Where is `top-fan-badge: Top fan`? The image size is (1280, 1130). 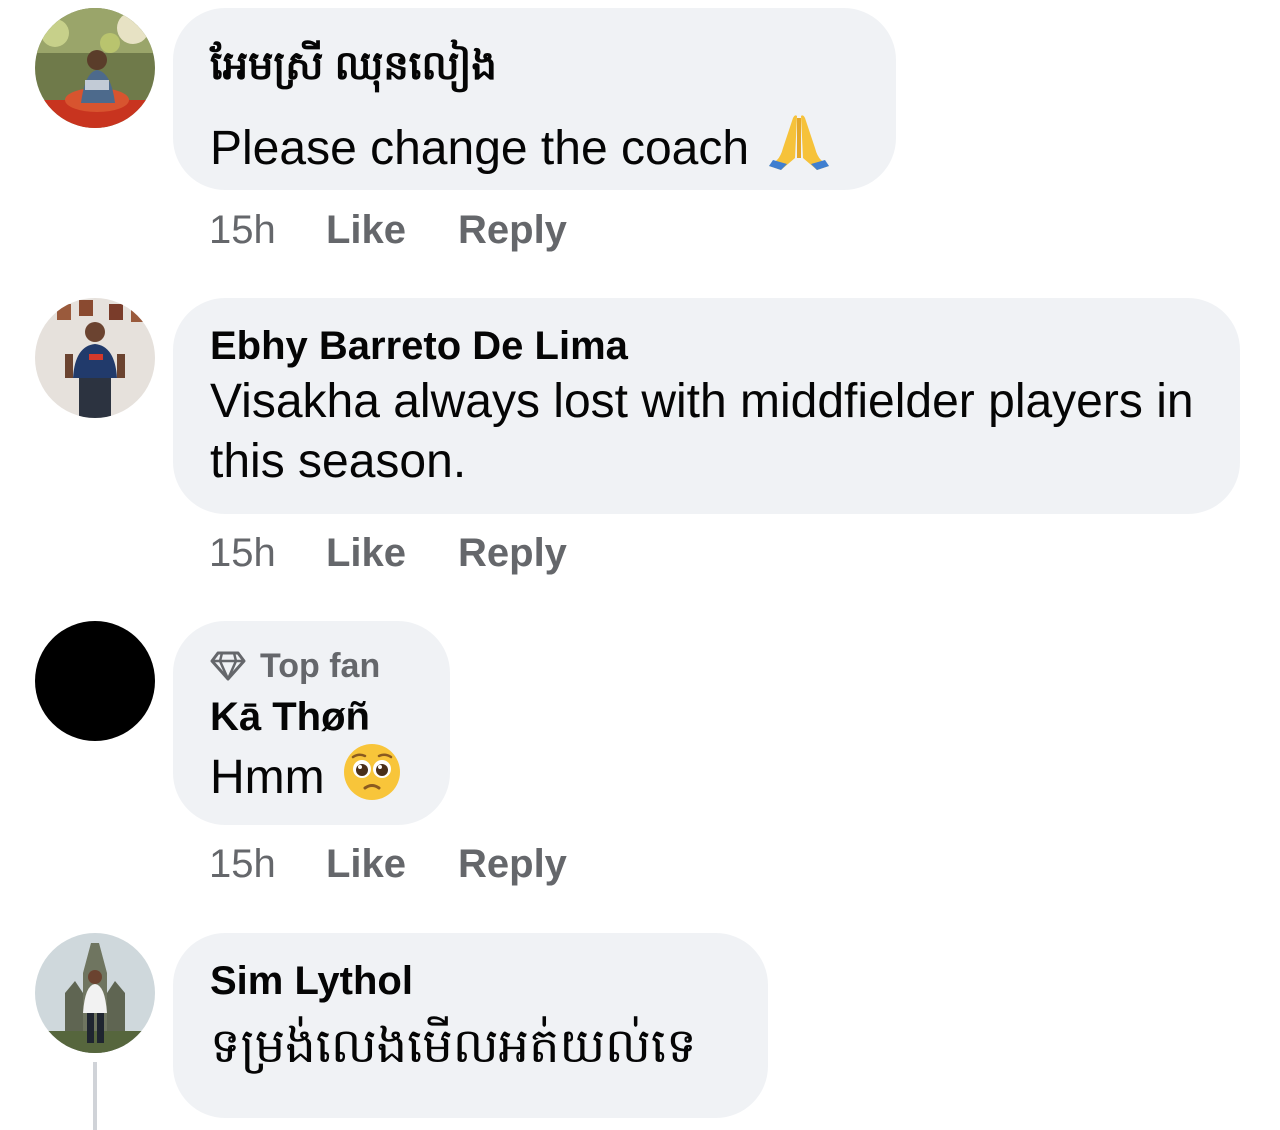
top-fan-badge: Top fan is located at coordinates (311, 666).